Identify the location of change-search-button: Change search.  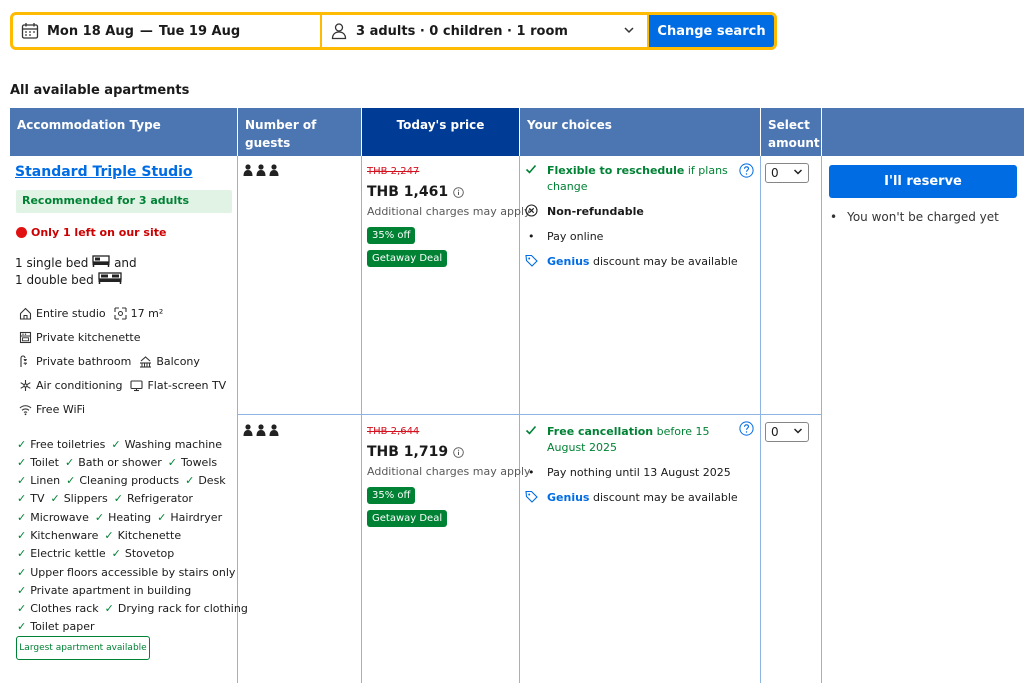
(711, 31).